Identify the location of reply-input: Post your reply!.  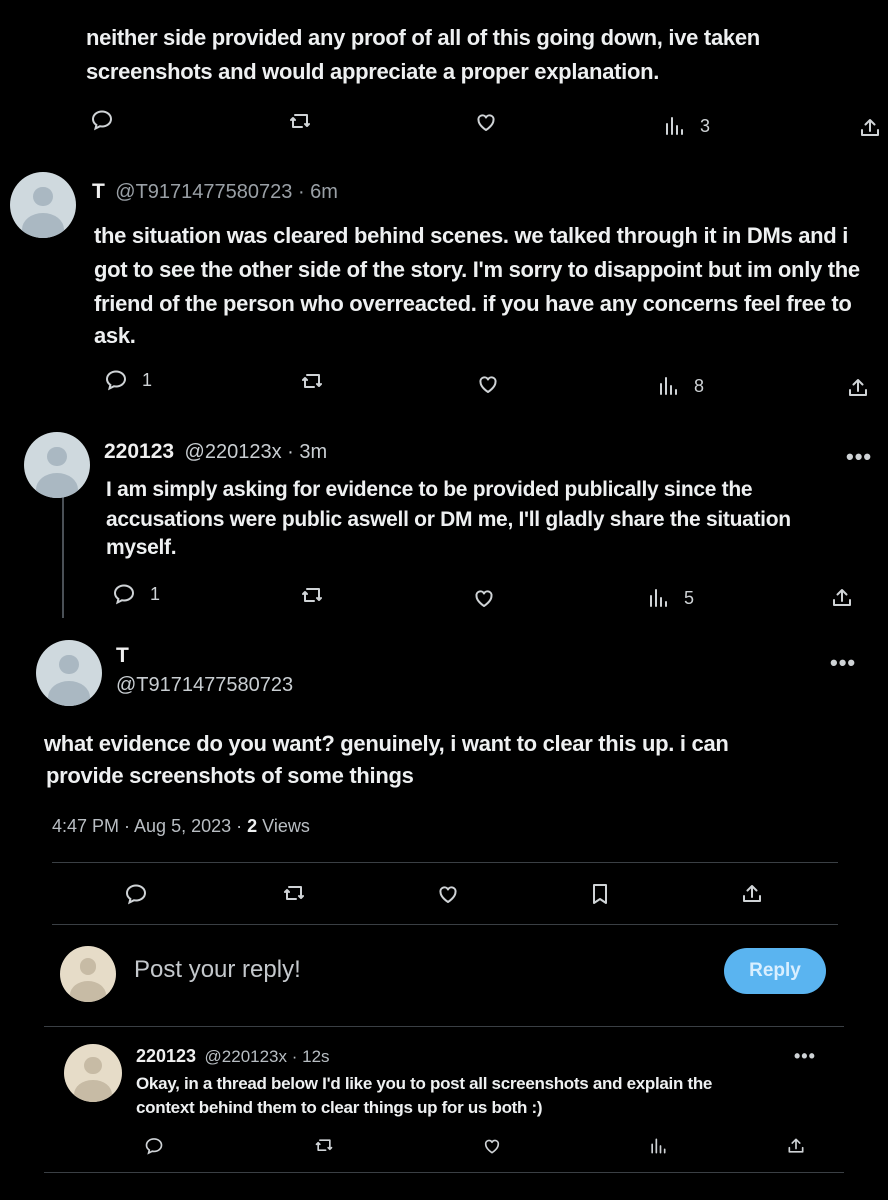
(217, 970).